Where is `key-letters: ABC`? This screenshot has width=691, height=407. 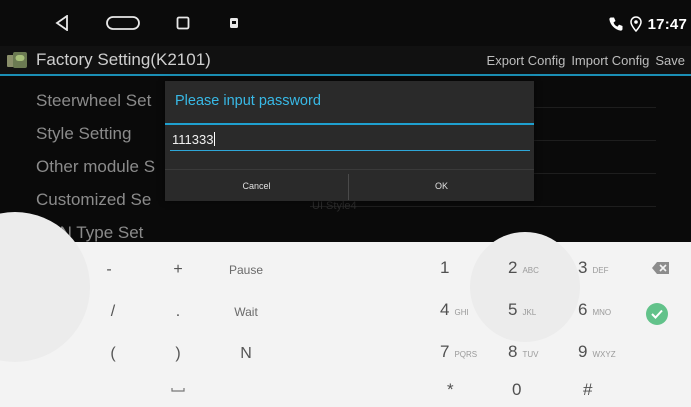 key-letters: ABC is located at coordinates (530, 270).